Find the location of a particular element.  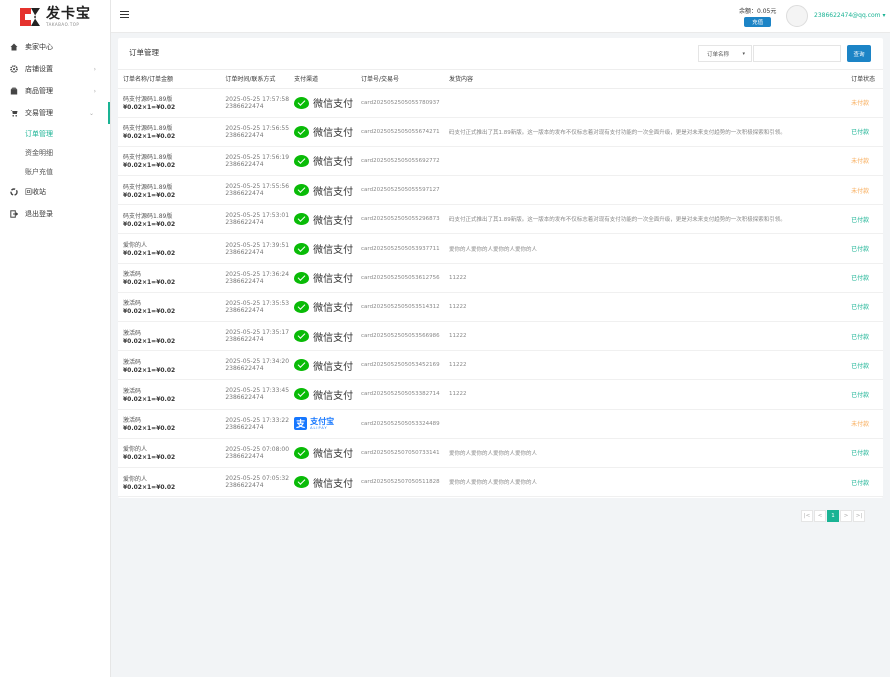

order-status: 未付款 is located at coordinates (864, 190).